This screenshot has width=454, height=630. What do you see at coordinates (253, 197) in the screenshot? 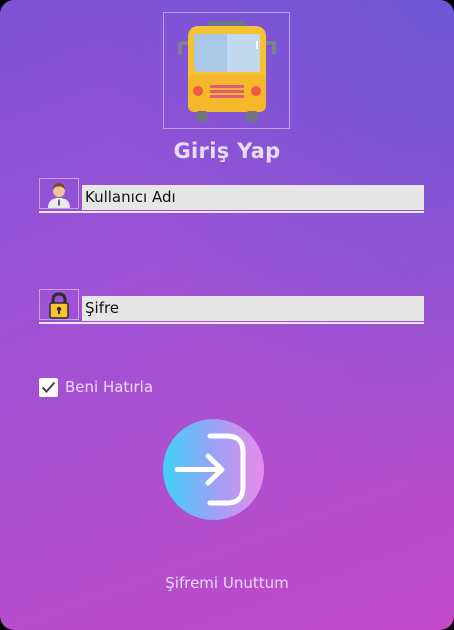
I see `username-field: Kullanıcı Adı` at bounding box center [253, 197].